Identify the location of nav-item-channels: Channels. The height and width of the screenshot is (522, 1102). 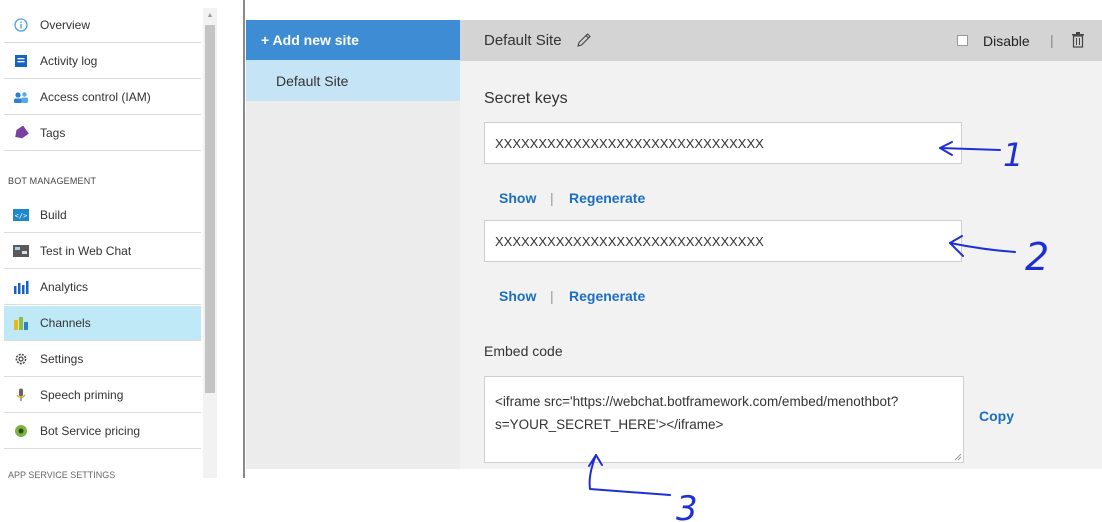
(102, 323).